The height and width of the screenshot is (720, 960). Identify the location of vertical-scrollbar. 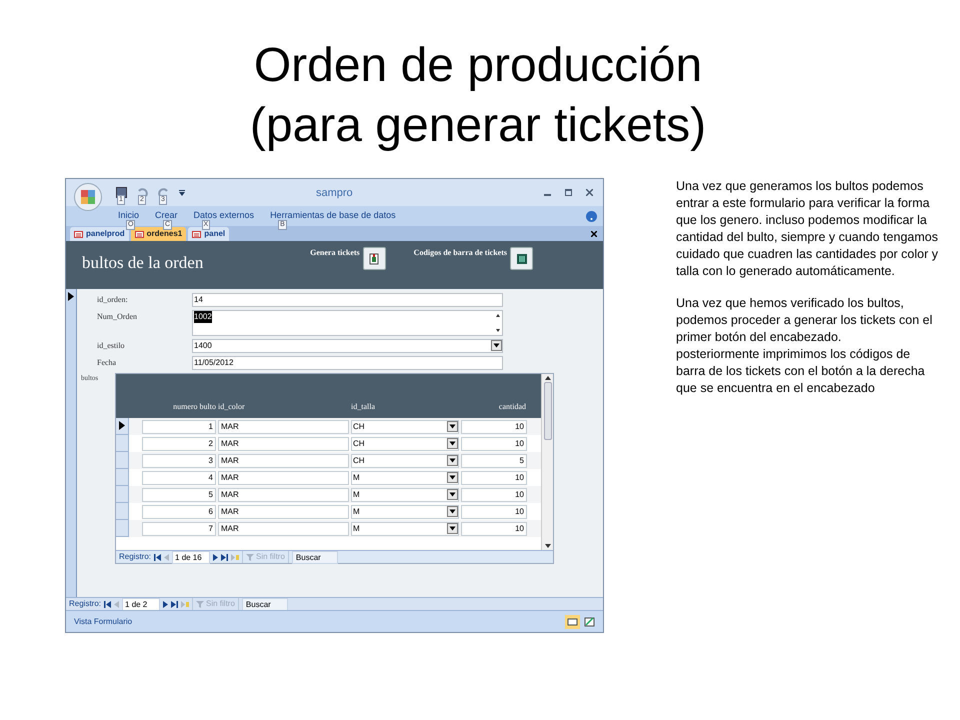
(547, 462).